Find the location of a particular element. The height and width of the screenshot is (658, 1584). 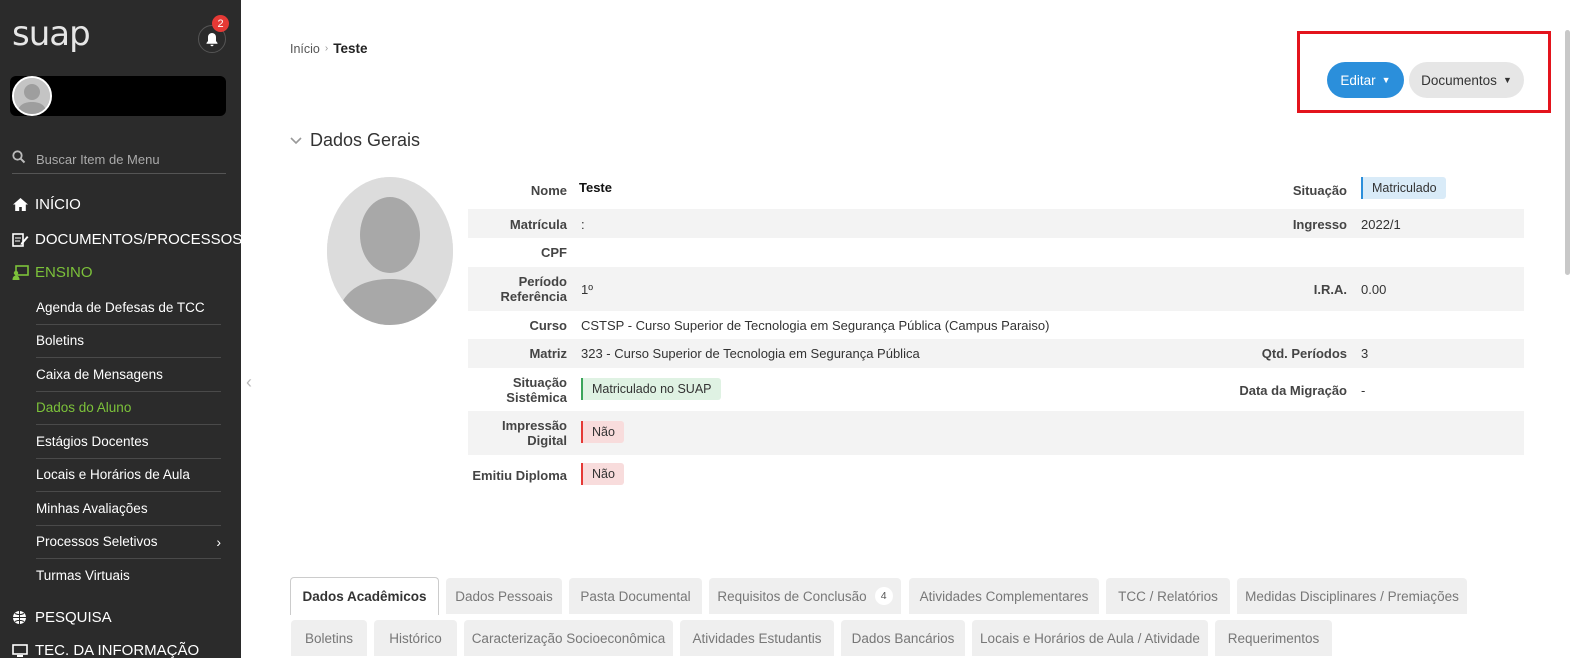

tab-medidas-disciplinares: Medidas Disciplinares / Premiações is located at coordinates (1352, 596).